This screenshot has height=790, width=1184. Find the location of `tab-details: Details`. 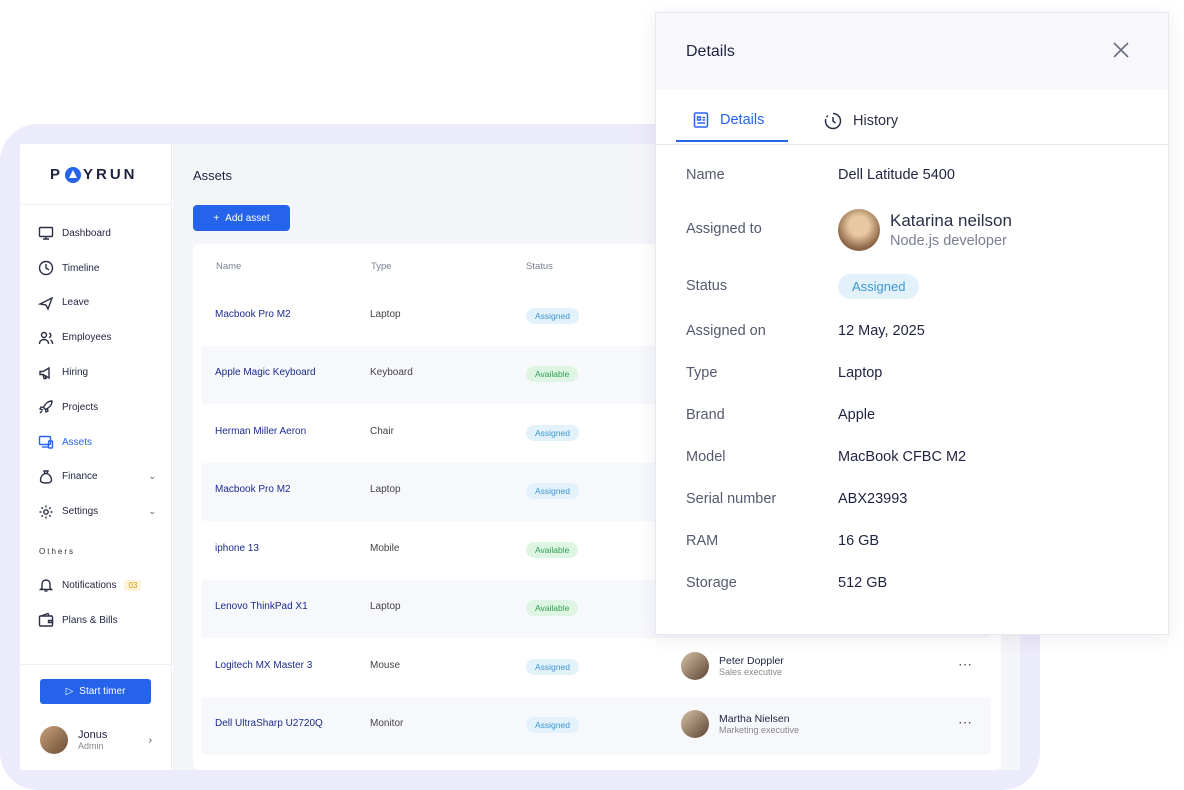

tab-details: Details is located at coordinates (728, 120).